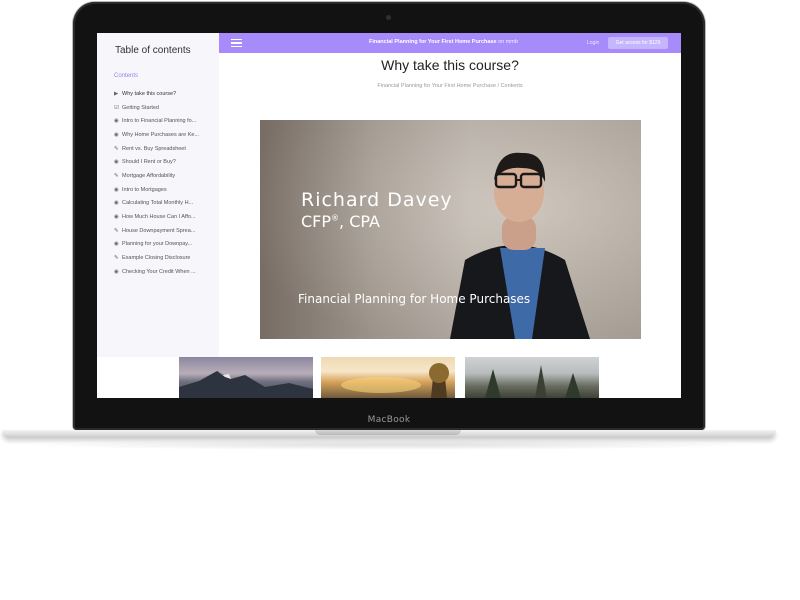 The width and height of the screenshot is (800, 600). What do you see at coordinates (149, 162) in the screenshot?
I see `toc-item-label: Should I Rent or Buy?` at bounding box center [149, 162].